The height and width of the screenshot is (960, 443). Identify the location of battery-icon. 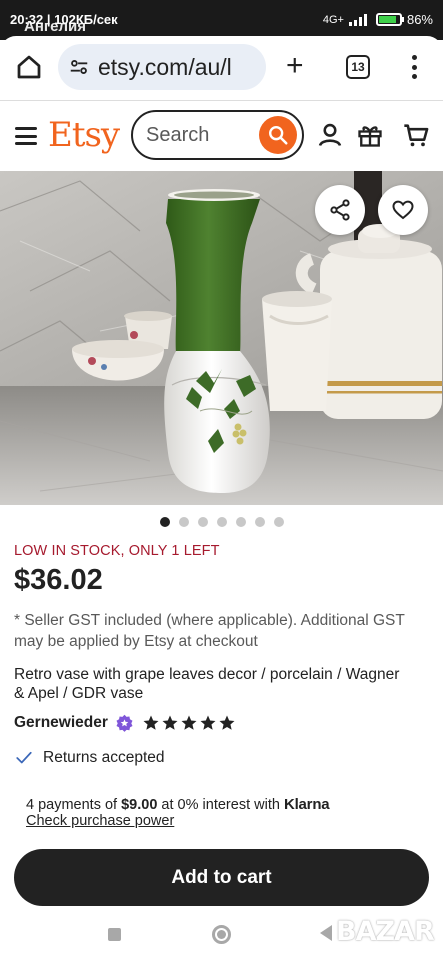
(389, 19).